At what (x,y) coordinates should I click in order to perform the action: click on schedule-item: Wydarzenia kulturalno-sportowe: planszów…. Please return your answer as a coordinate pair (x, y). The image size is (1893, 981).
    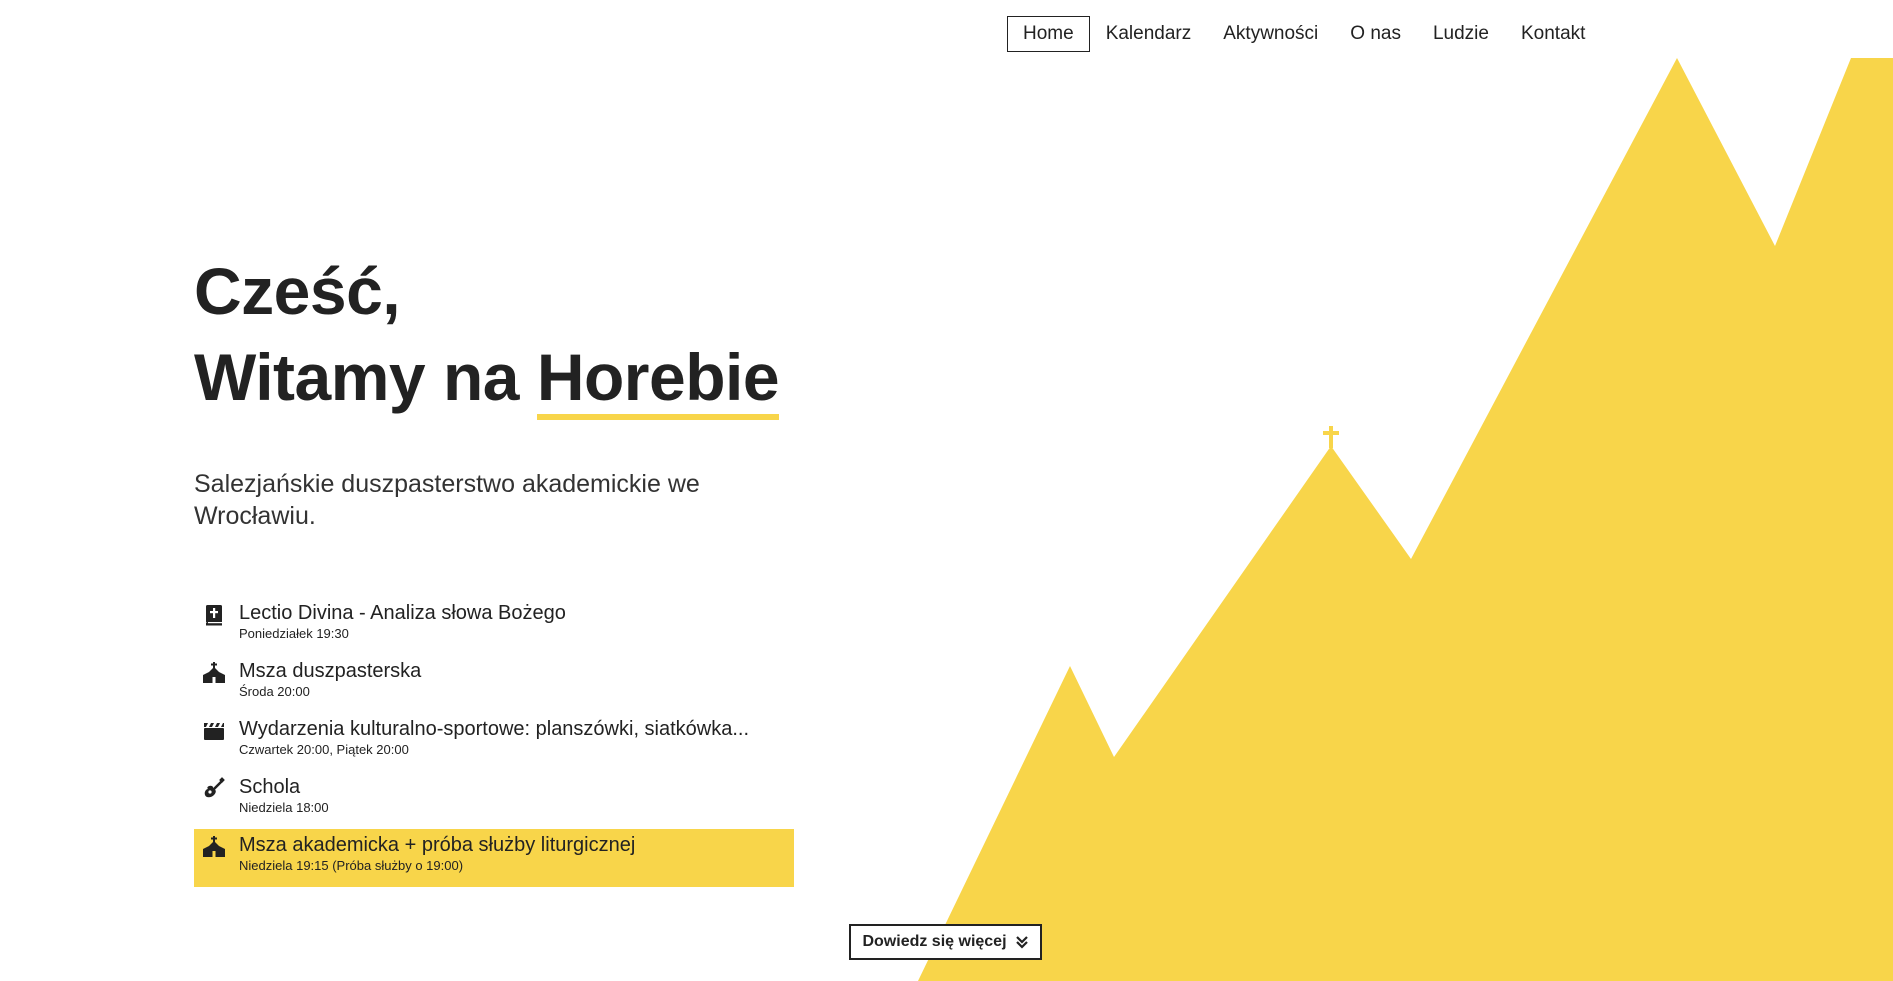
    Looking at the image, I should click on (494, 742).